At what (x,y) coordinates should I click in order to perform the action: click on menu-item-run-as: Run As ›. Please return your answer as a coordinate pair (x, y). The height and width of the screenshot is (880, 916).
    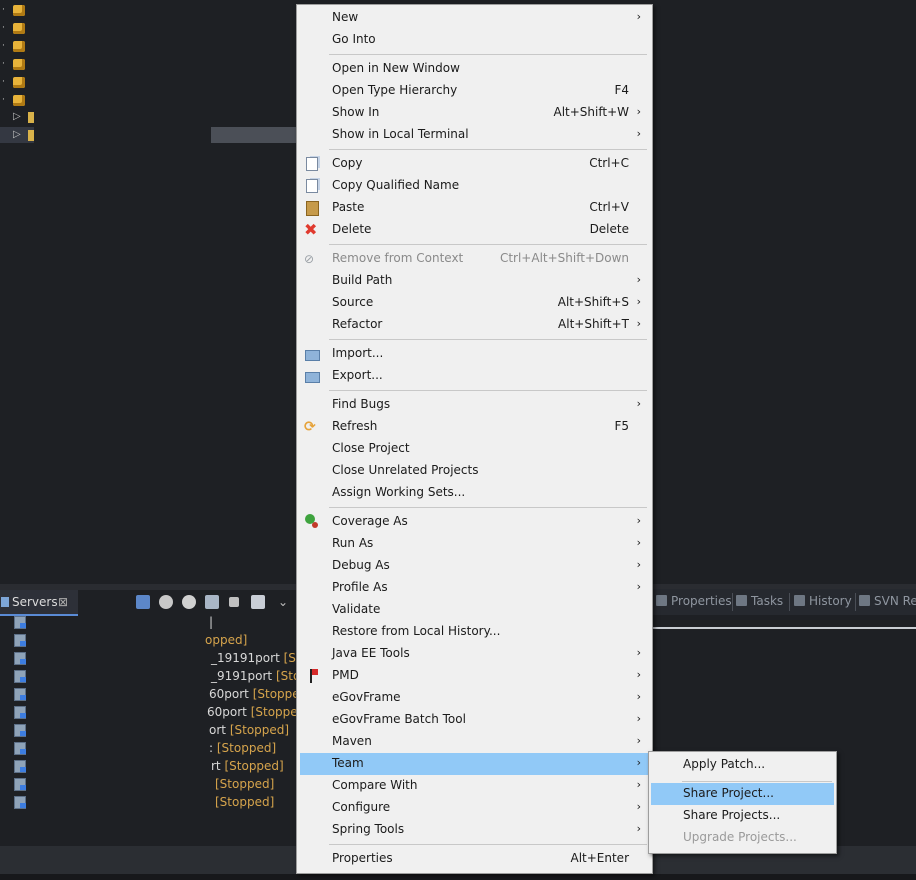
    Looking at the image, I should click on (474, 544).